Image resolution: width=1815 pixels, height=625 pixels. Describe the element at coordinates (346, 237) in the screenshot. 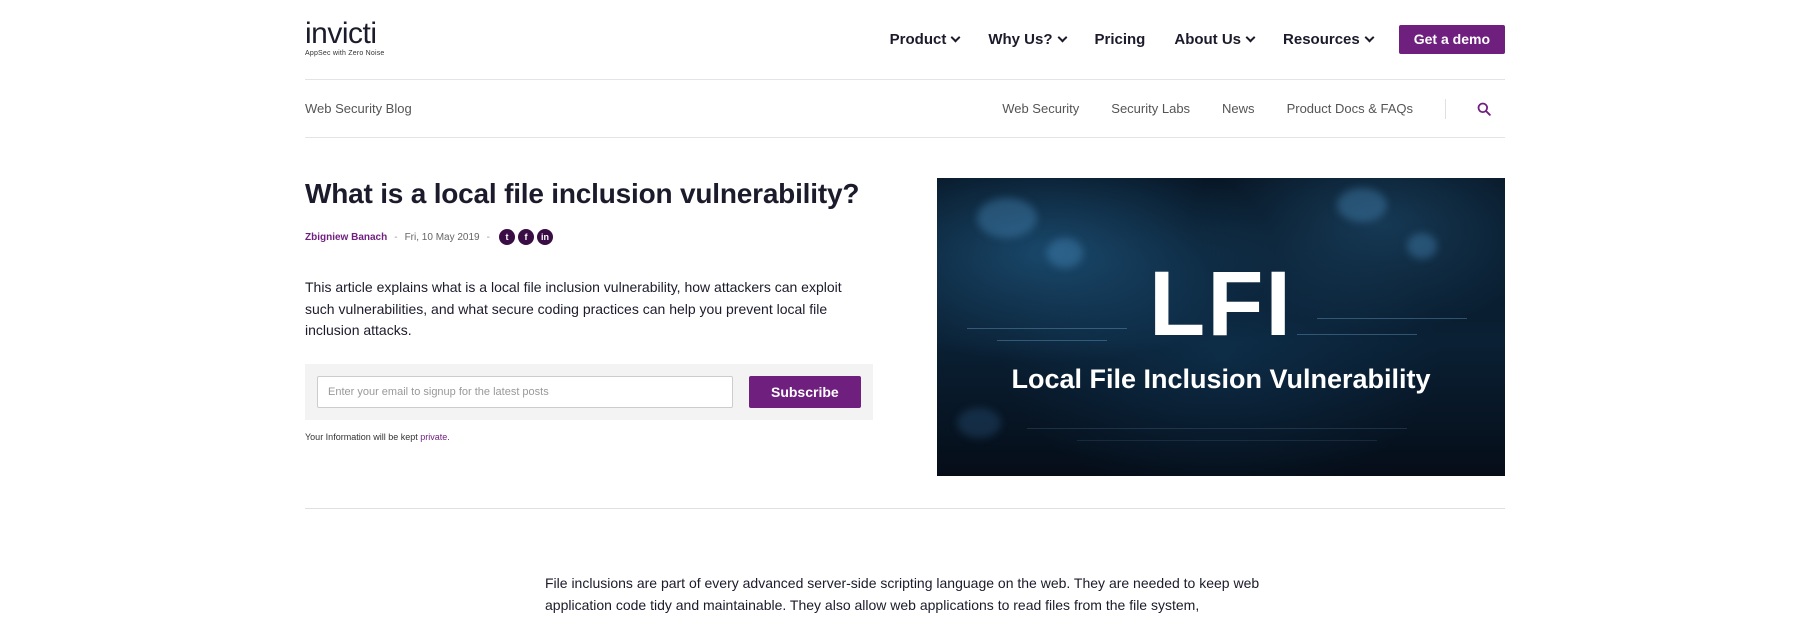

I see `author-link: Zbigniew Banach` at that location.